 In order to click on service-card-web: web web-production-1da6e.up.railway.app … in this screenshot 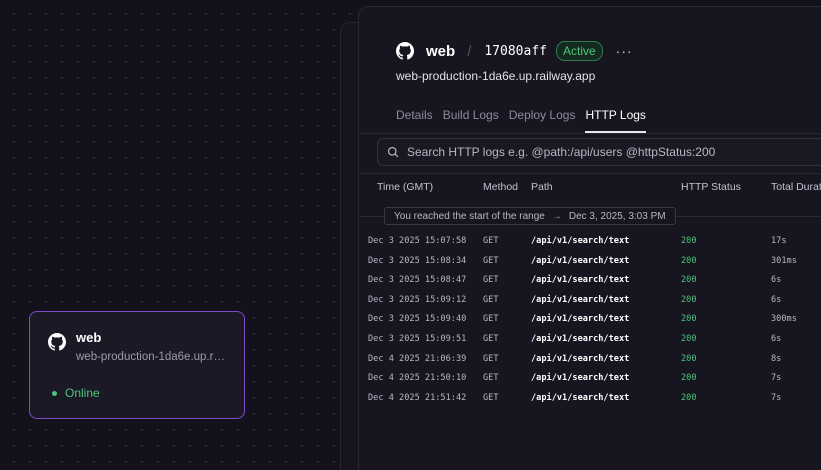, I will do `click(137, 365)`.